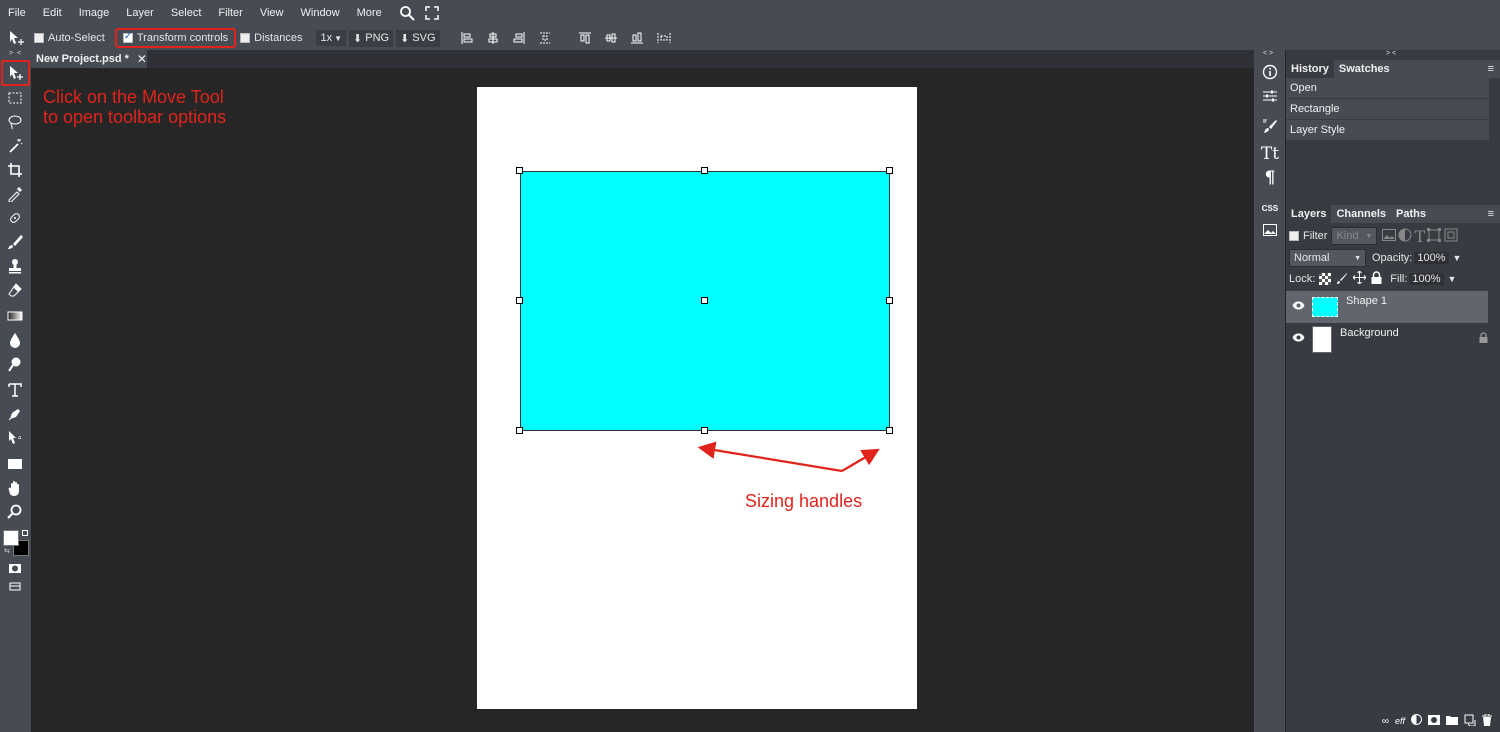  What do you see at coordinates (17, 13) in the screenshot?
I see `menu-file: File` at bounding box center [17, 13].